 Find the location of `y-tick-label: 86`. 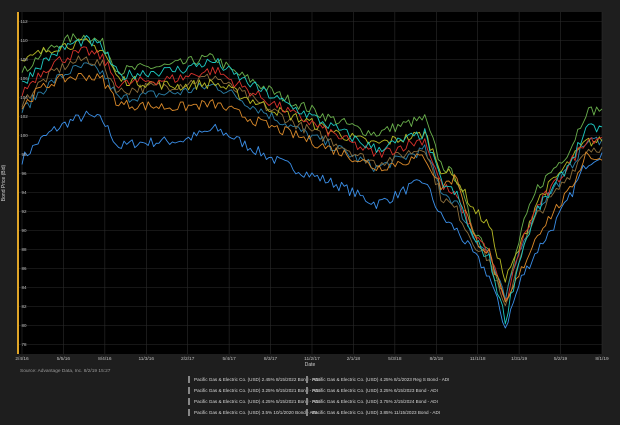

y-tick-label: 86 is located at coordinates (24, 268).